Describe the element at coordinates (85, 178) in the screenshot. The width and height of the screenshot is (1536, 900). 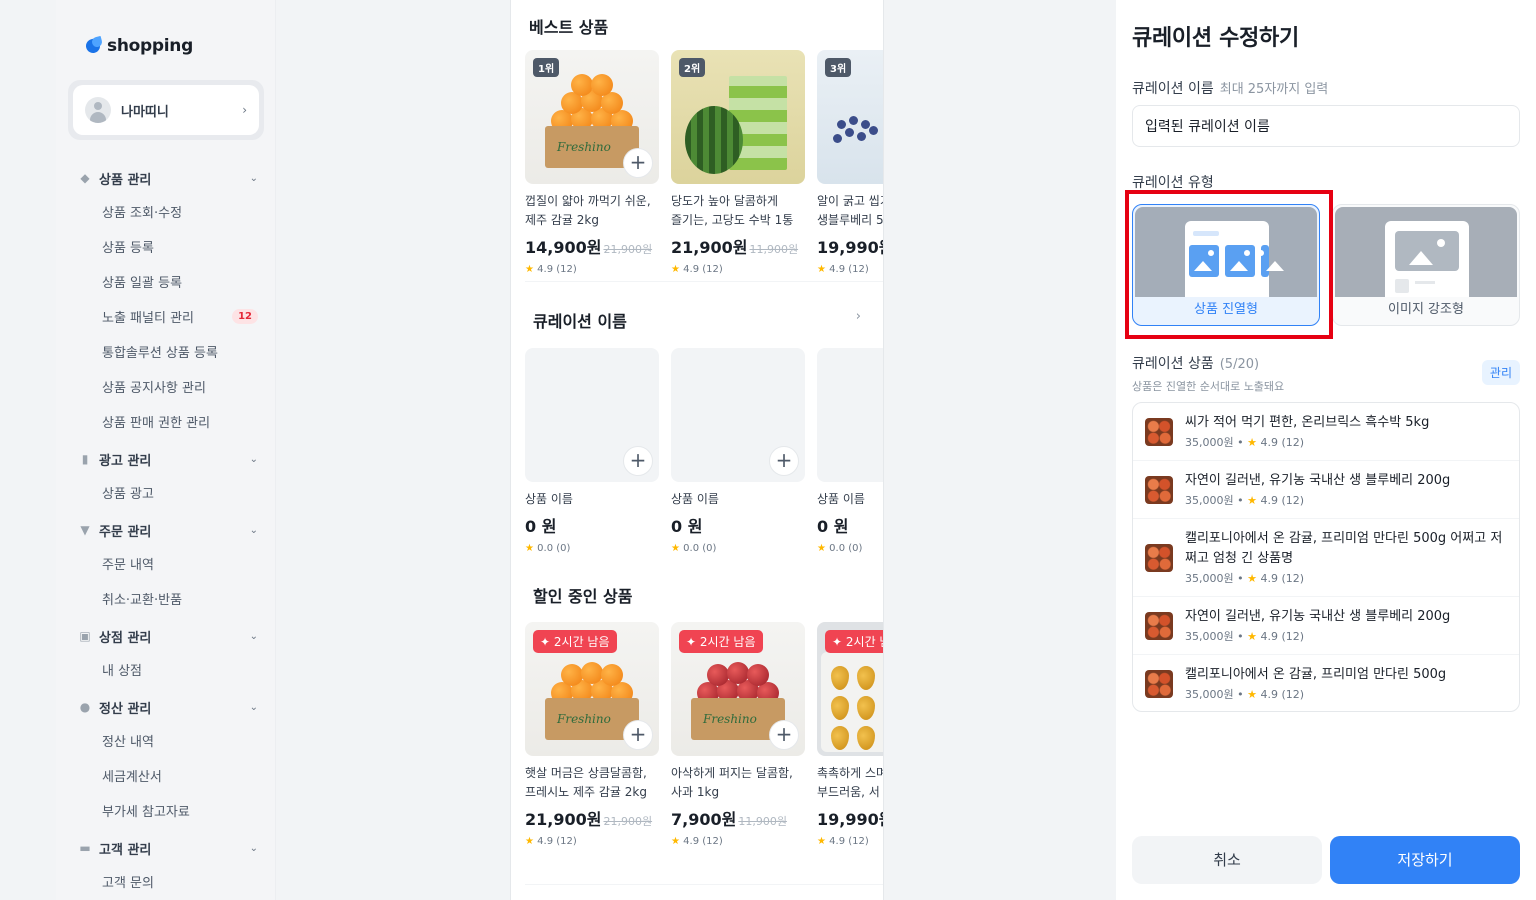
I see `tag-icon: ◆` at that location.